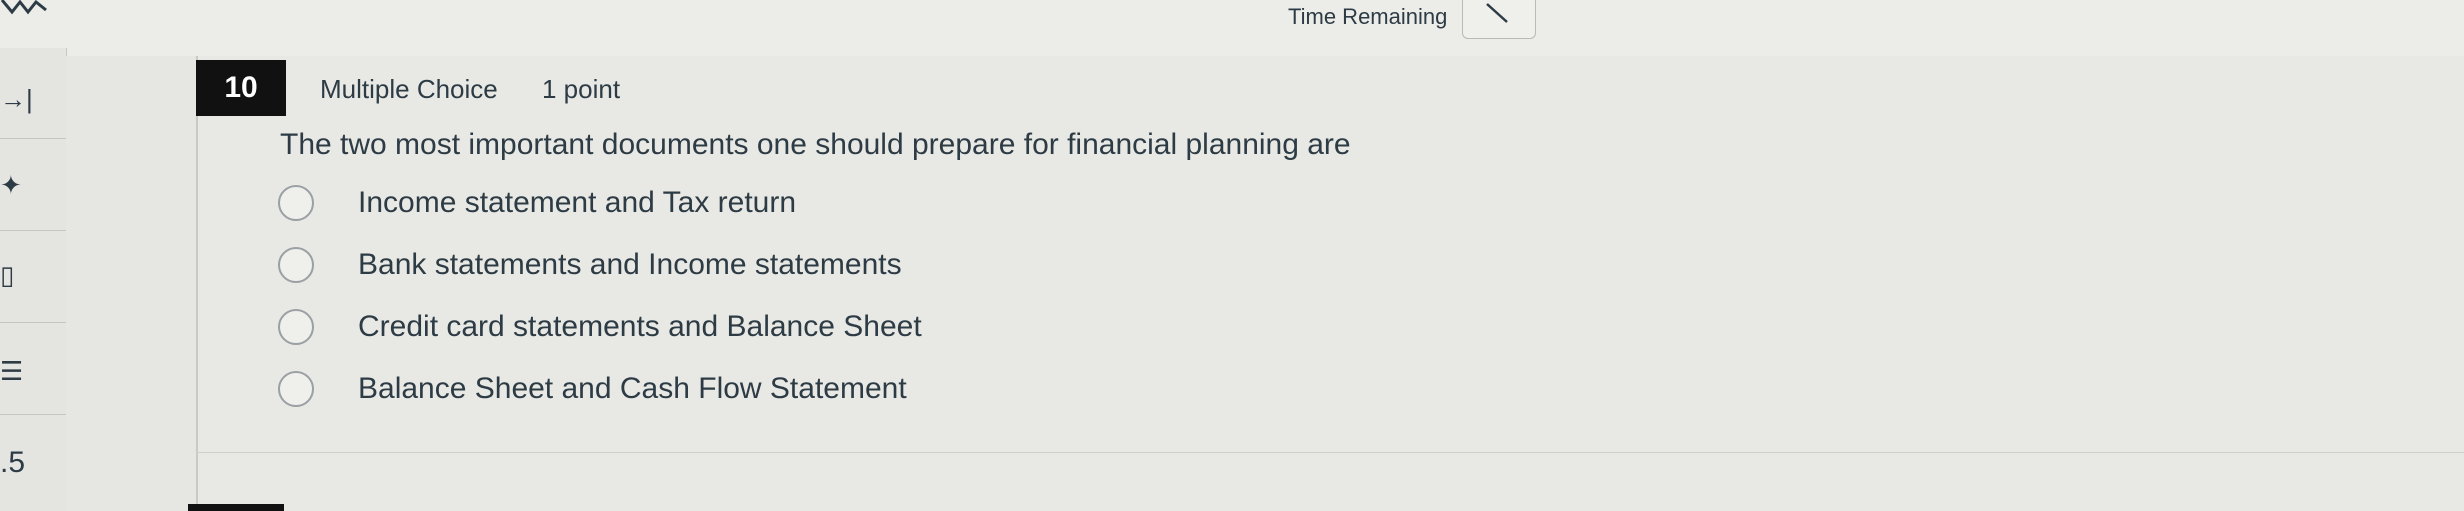  Describe the element at coordinates (25, 9) in the screenshot. I see `logo-fragment` at that location.